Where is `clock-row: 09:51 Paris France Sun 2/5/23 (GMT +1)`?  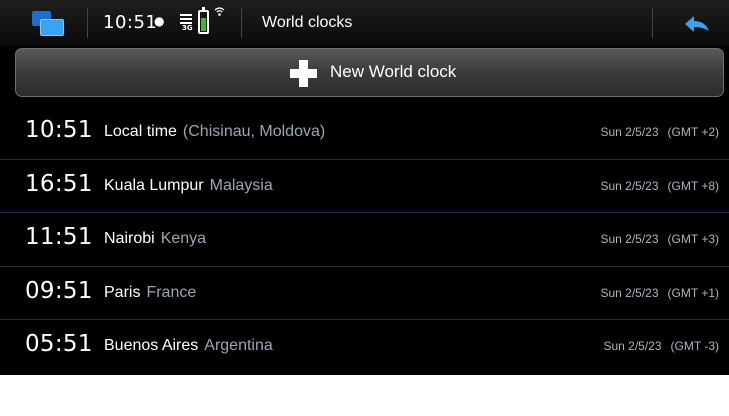 clock-row: 09:51 Paris France Sun 2/5/23 (GMT +1) is located at coordinates (364, 294).